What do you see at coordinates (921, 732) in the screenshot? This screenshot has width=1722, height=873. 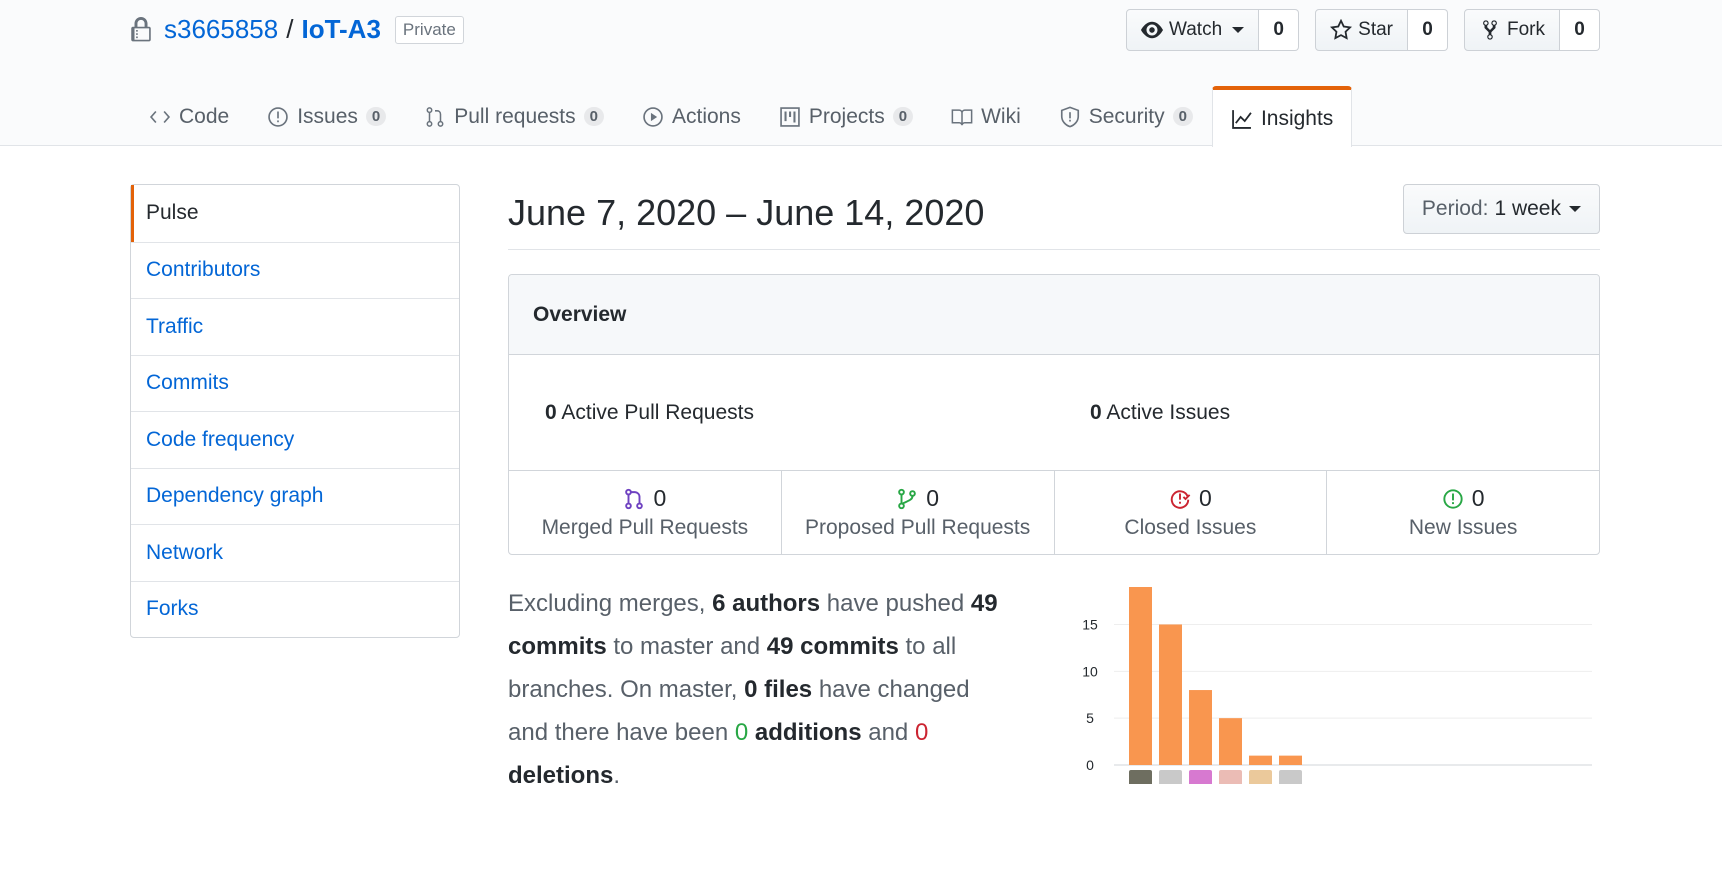 I see `summary-deletions-count: 0` at bounding box center [921, 732].